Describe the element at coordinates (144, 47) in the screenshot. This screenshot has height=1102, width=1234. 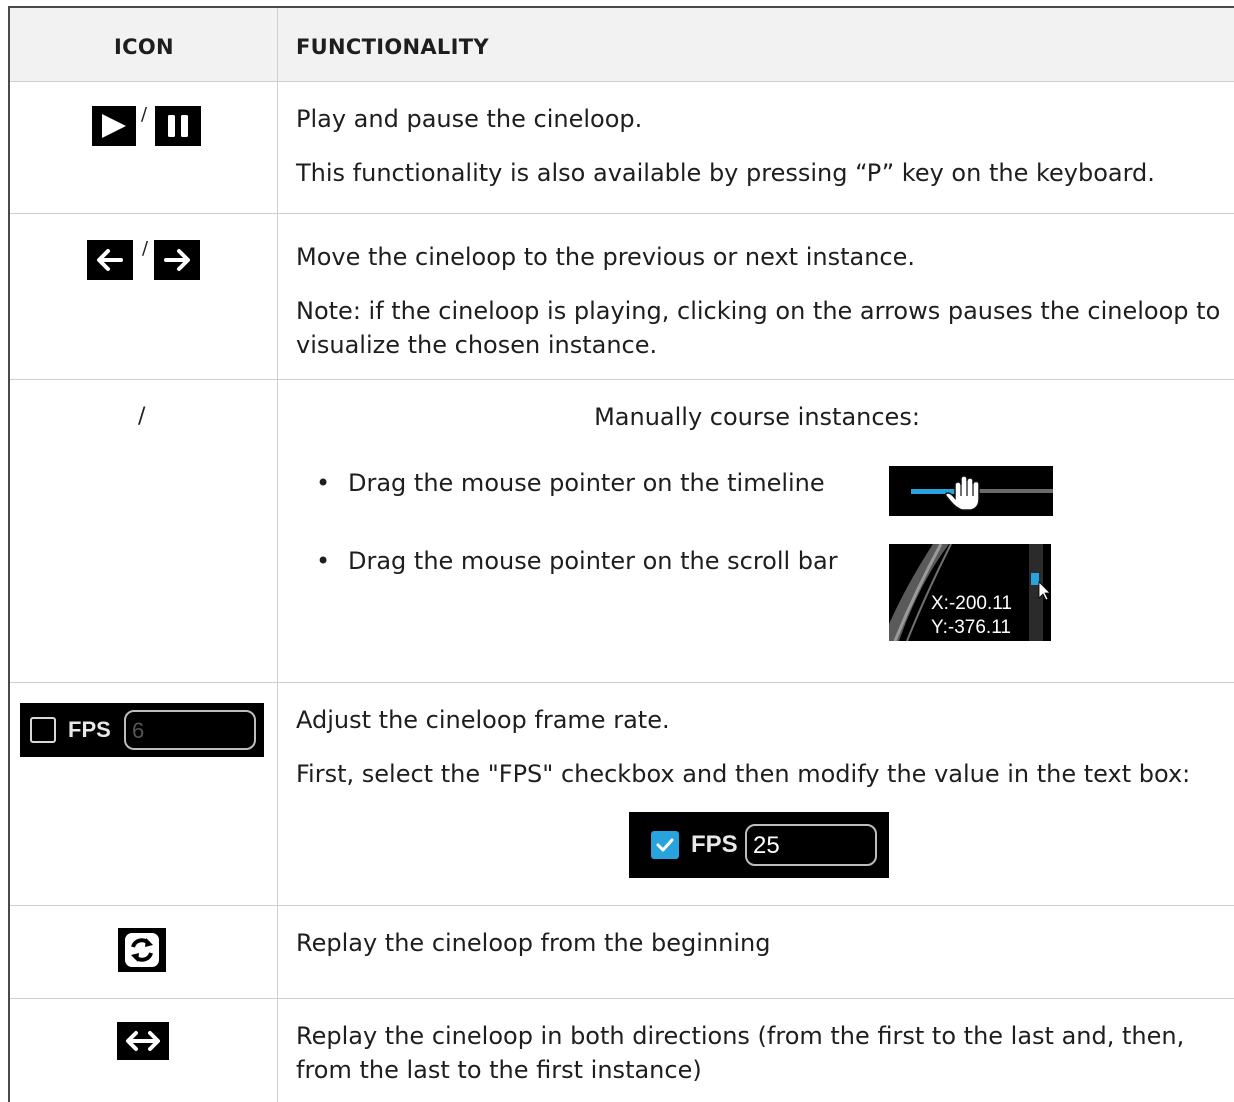
I see `header-icon-label: ICON` at that location.